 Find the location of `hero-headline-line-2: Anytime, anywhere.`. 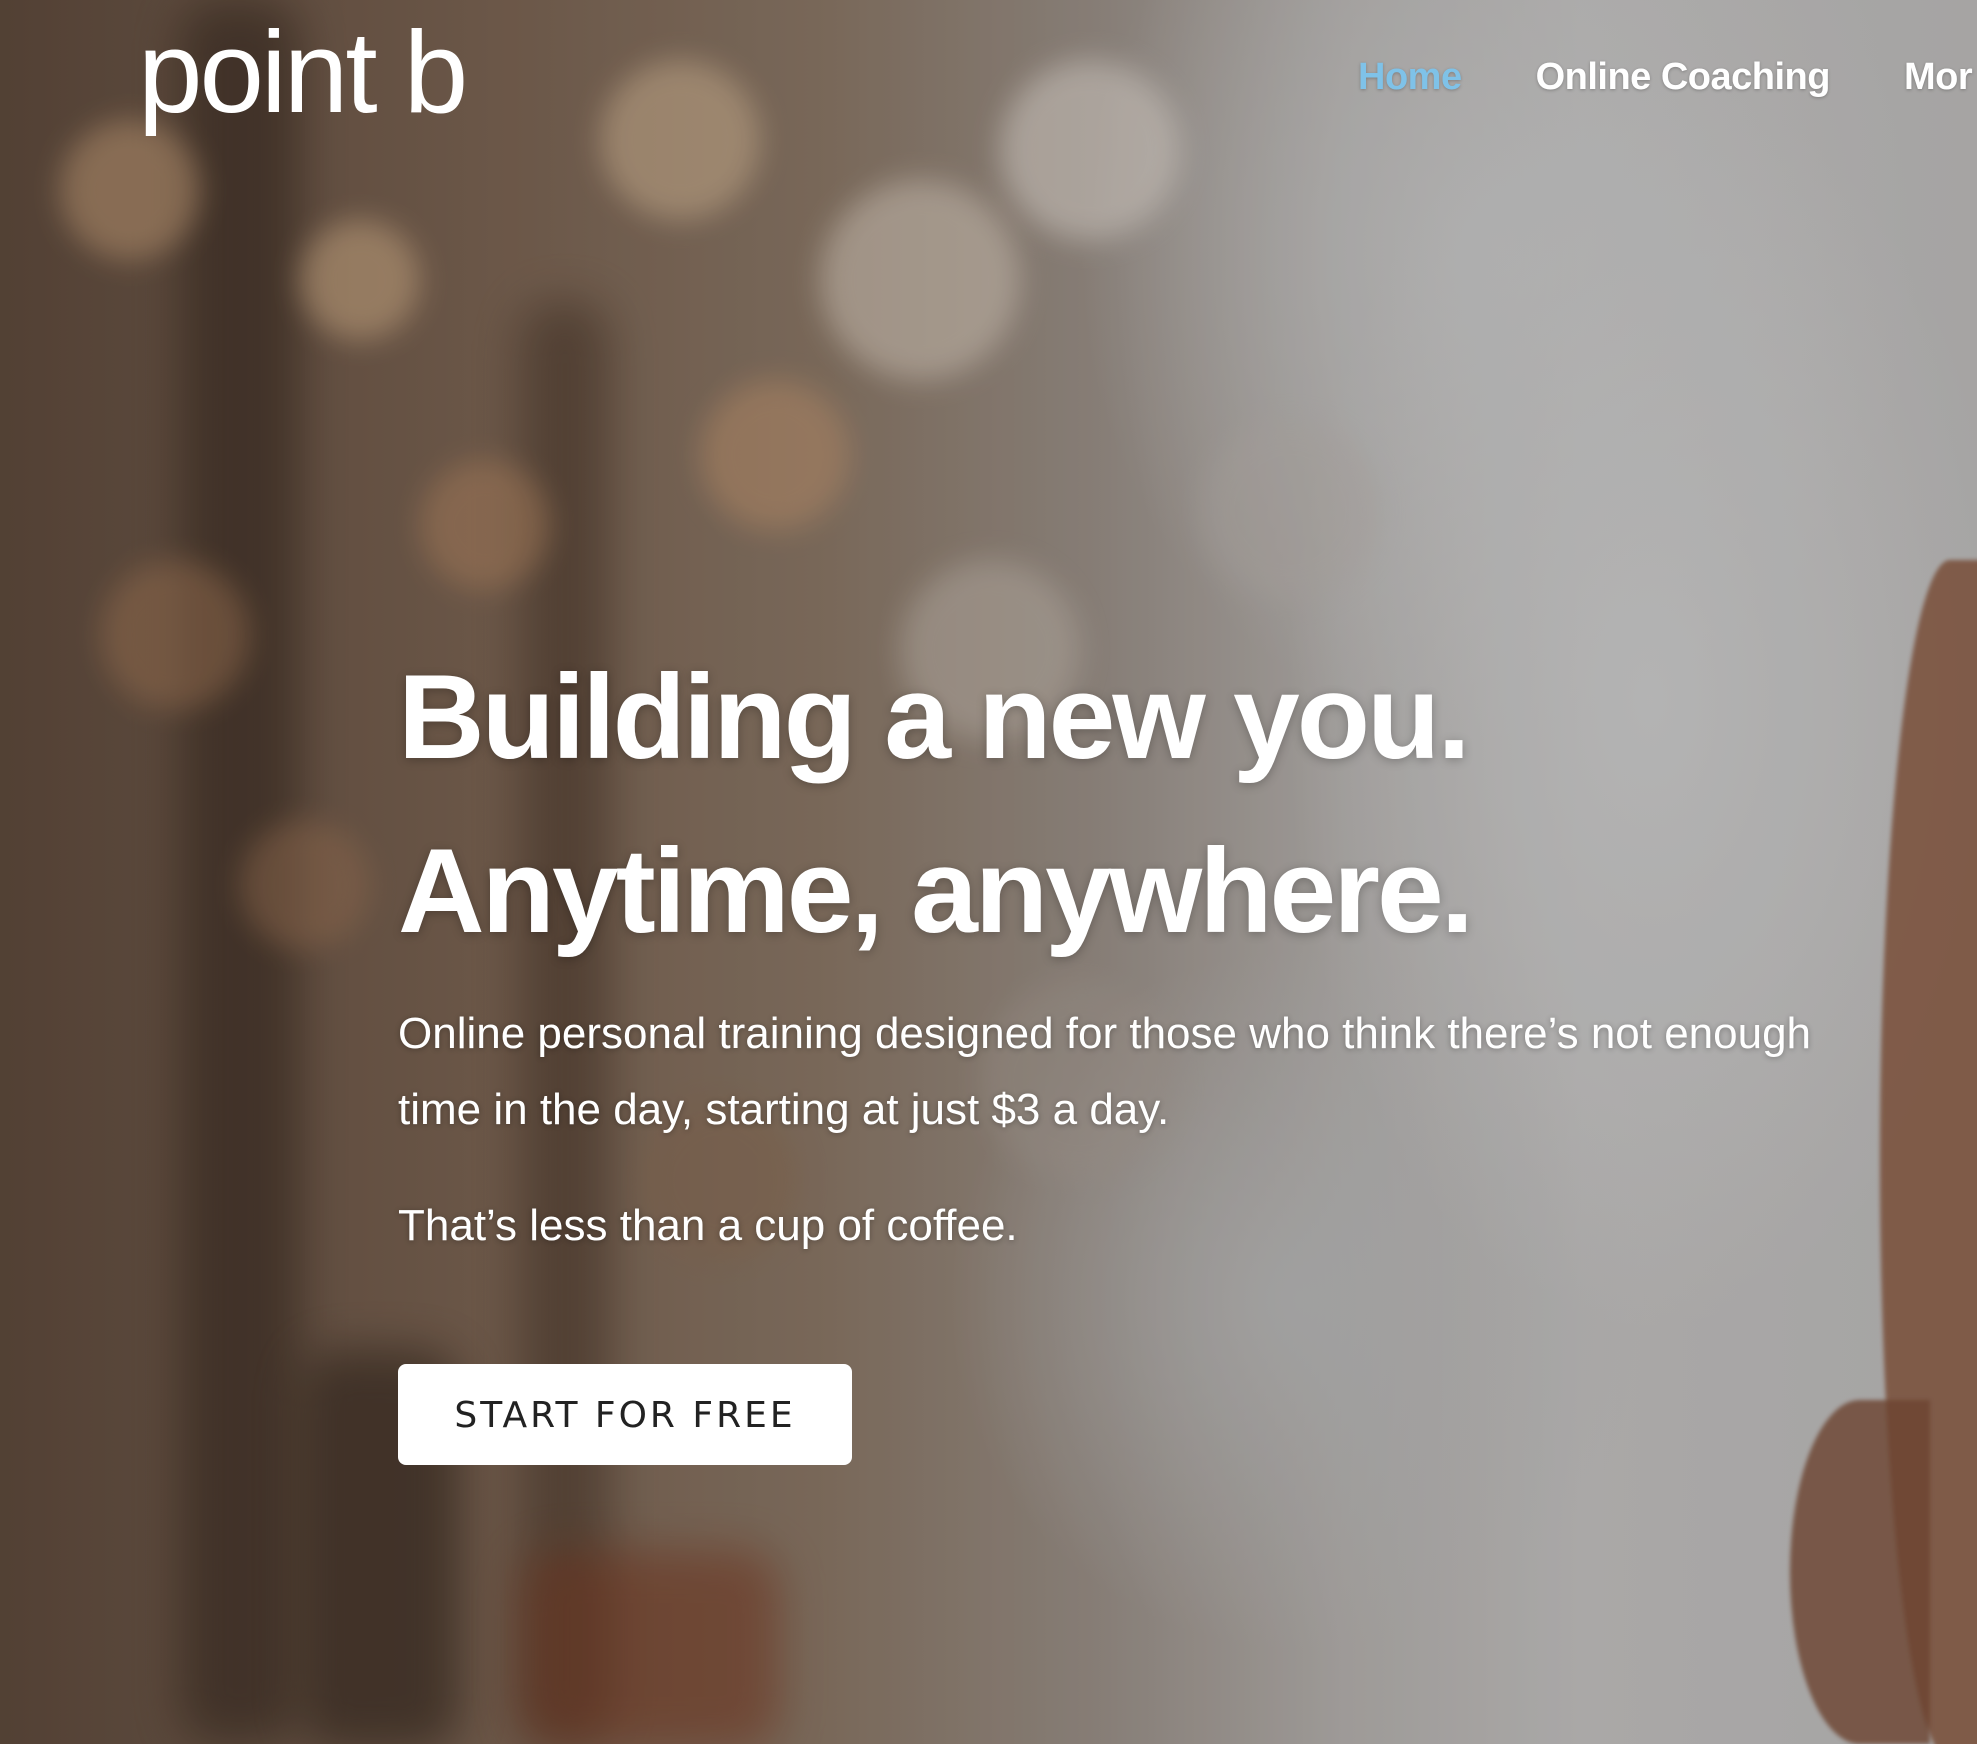

hero-headline-line-2: Anytime, anywhere. is located at coordinates (936, 891).